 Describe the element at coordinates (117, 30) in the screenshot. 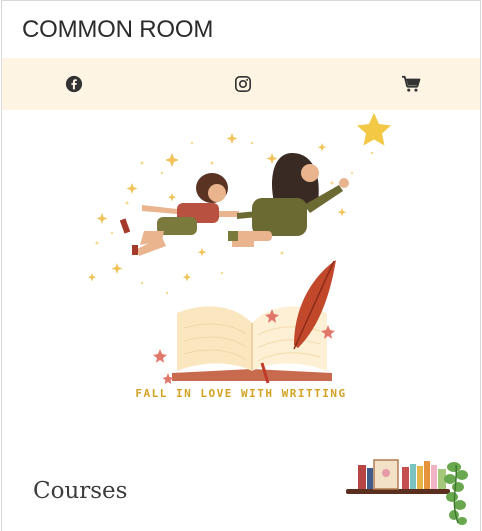

I see `site-title-link: COMMON ROOM` at that location.